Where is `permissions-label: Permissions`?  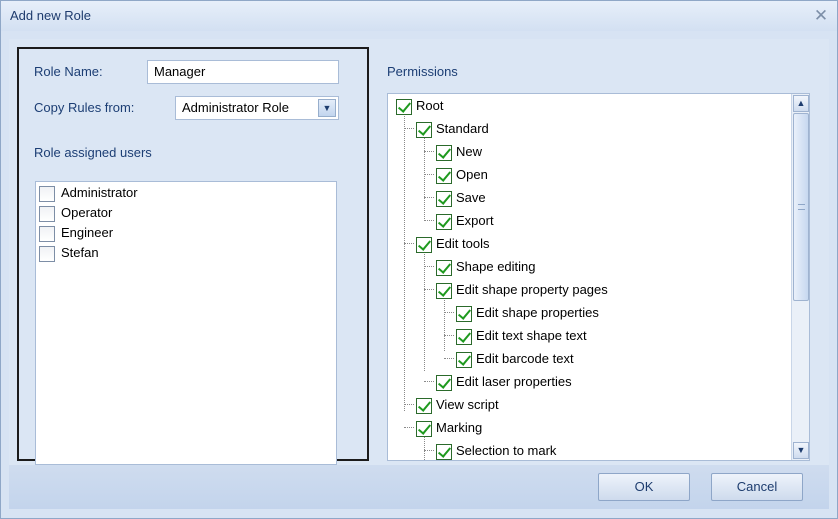 permissions-label: Permissions is located at coordinates (422, 71).